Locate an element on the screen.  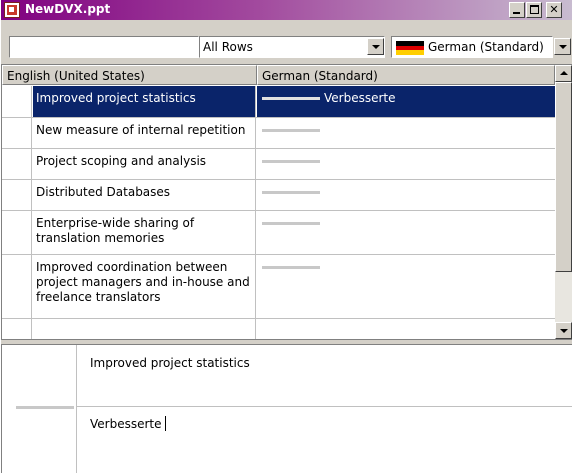
scroll-up-button is located at coordinates (563, 73).